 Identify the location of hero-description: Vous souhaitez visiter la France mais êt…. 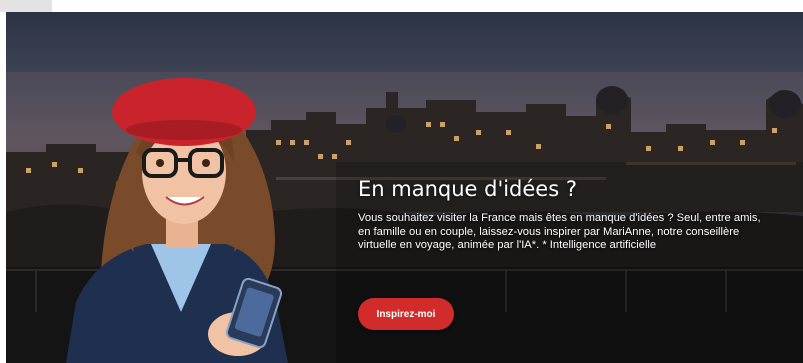
(559, 231).